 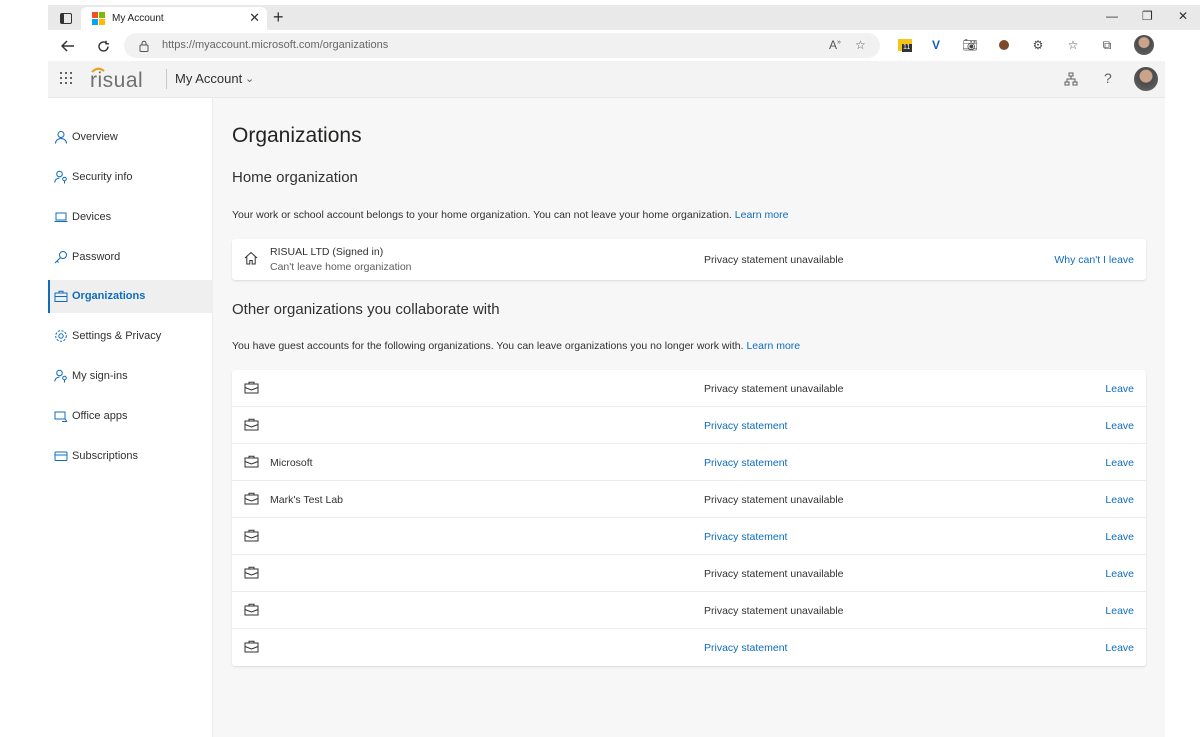 I want to click on nav-item-password: Password, so click(x=130, y=257).